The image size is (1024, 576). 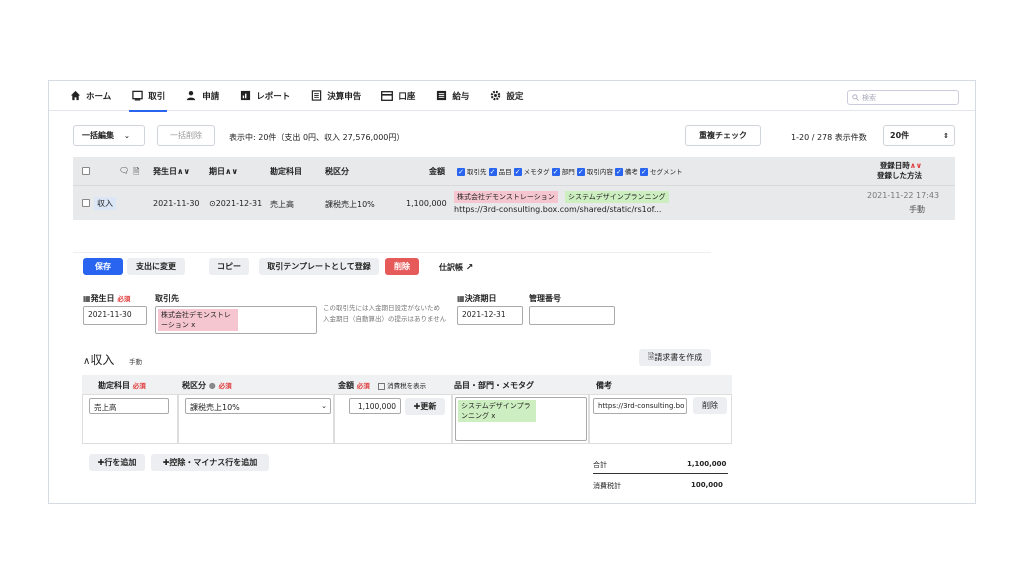 I want to click on nav-reports: レポート, so click(x=264, y=96).